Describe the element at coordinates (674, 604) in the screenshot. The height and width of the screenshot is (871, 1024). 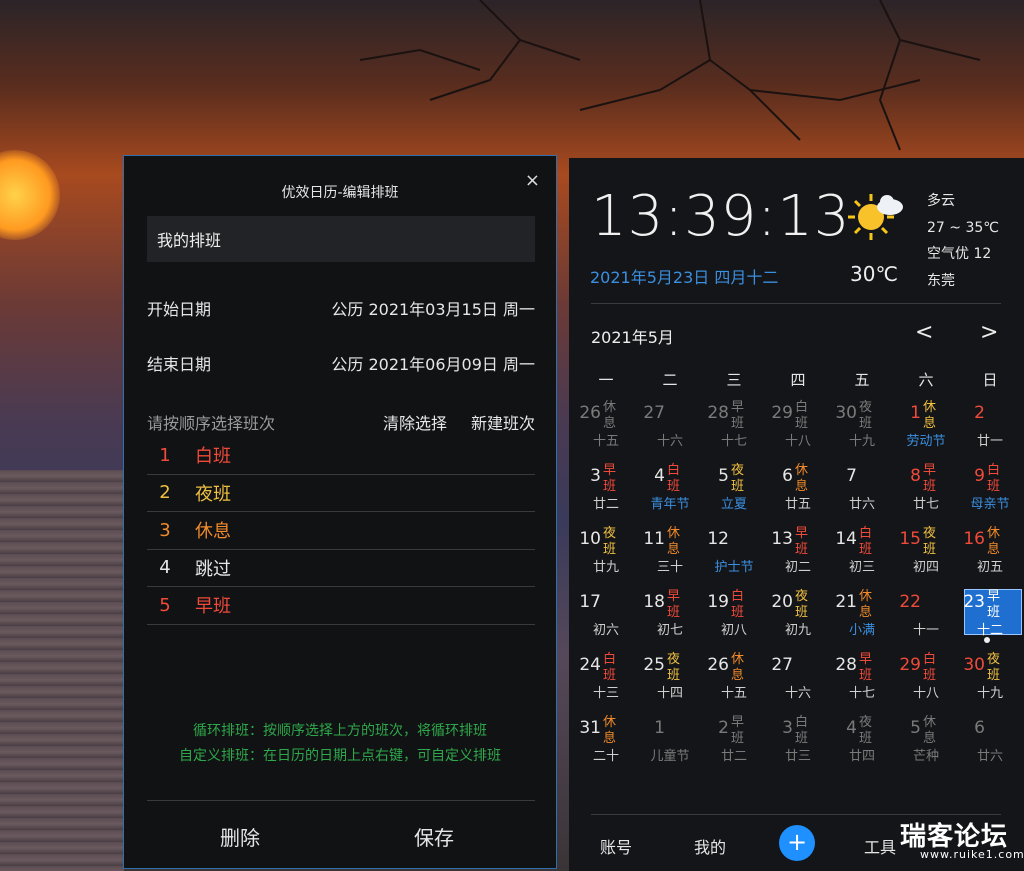
I see `shift-badge: 早班` at that location.